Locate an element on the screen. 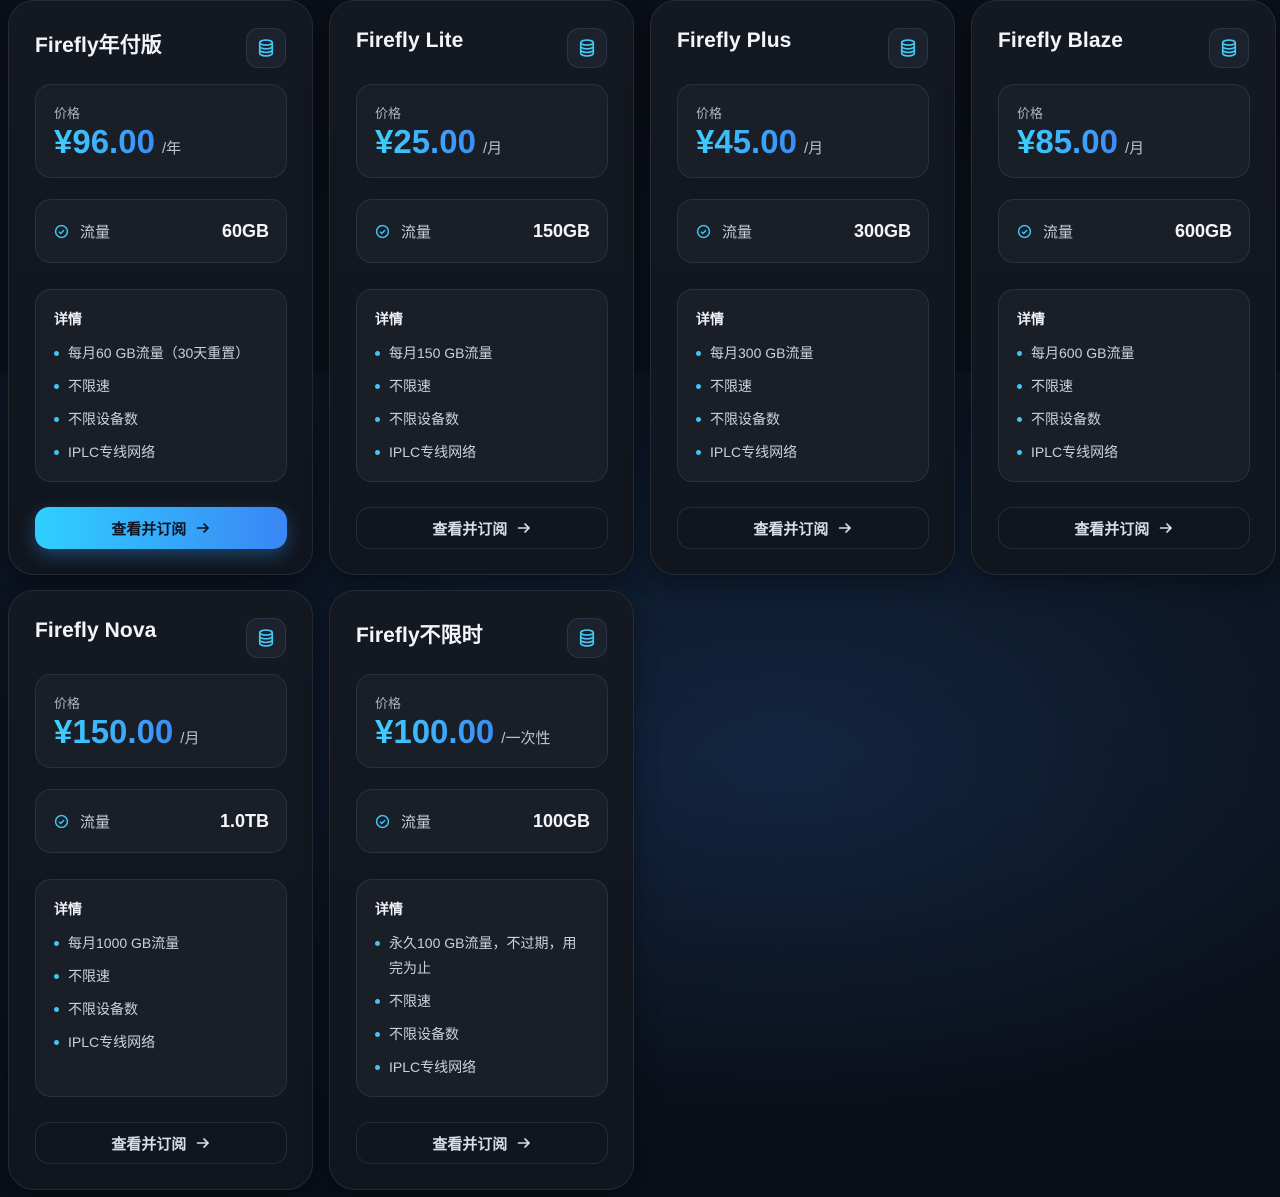 Image resolution: width=1280 pixels, height=1197 pixels. price-panel: 价格 ¥100.00 /一次性 is located at coordinates (482, 721).